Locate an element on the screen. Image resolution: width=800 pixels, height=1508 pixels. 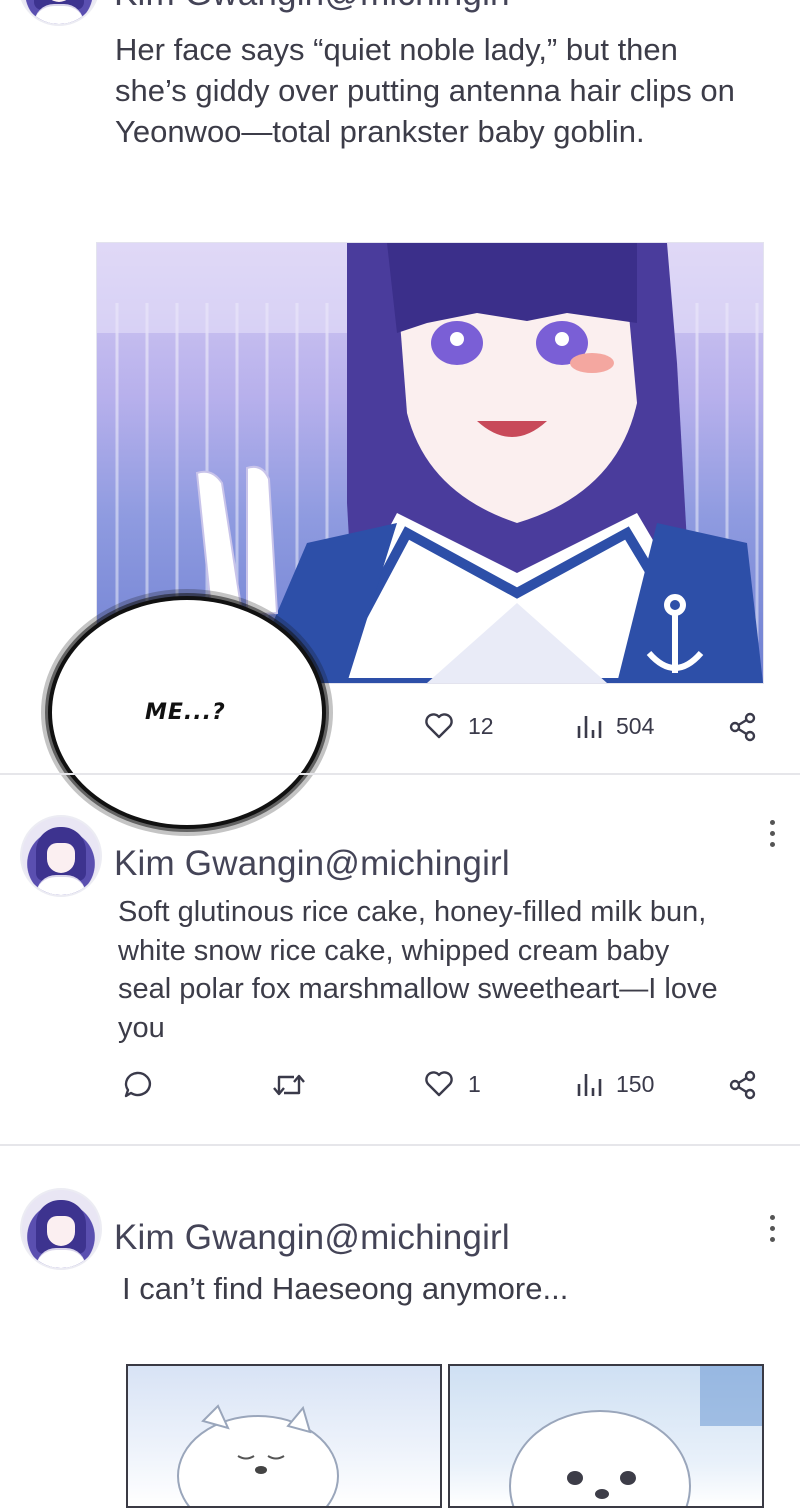
post-image-baby-seal is located at coordinates (606, 1436).